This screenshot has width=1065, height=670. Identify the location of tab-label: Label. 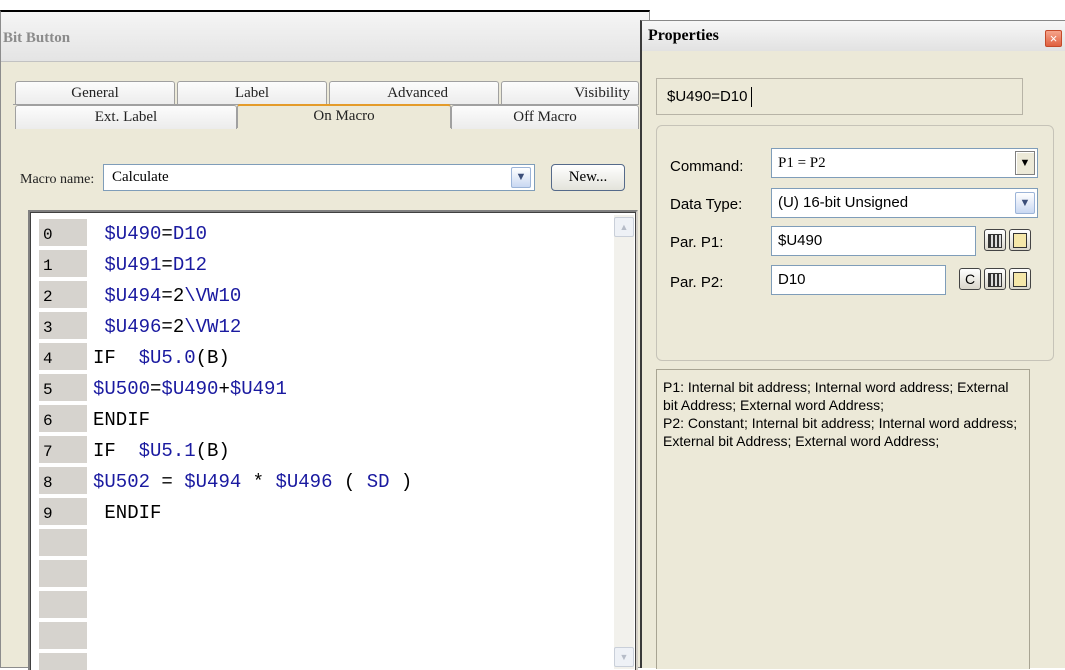
(252, 93).